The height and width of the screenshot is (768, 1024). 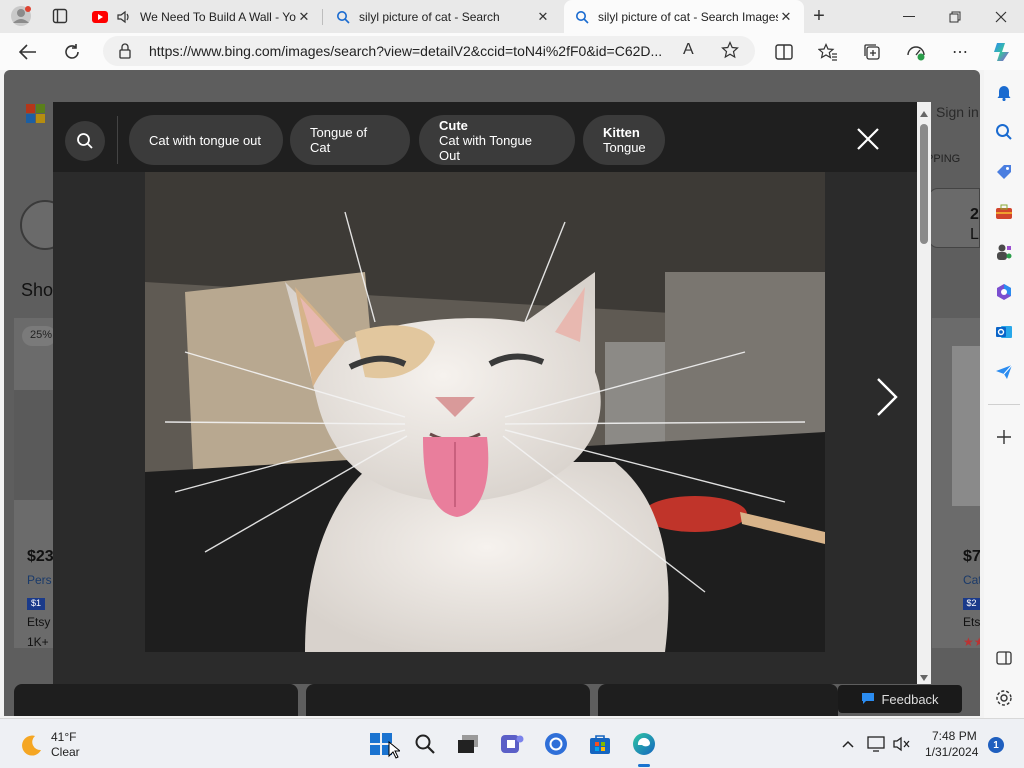 What do you see at coordinates (876, 744) in the screenshot?
I see `monitor-icon` at bounding box center [876, 744].